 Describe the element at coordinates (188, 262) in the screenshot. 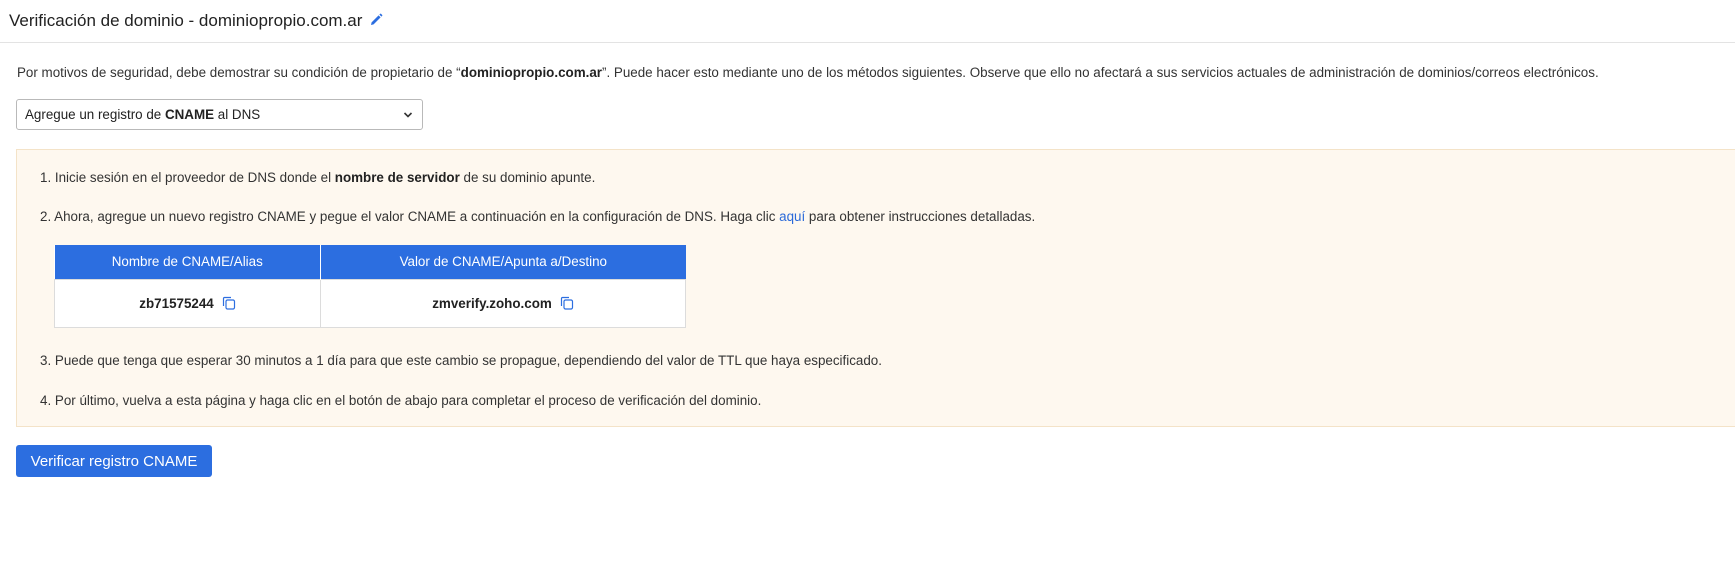

I see `header-cname-alias: Nombre de CNAME/Alias` at that location.